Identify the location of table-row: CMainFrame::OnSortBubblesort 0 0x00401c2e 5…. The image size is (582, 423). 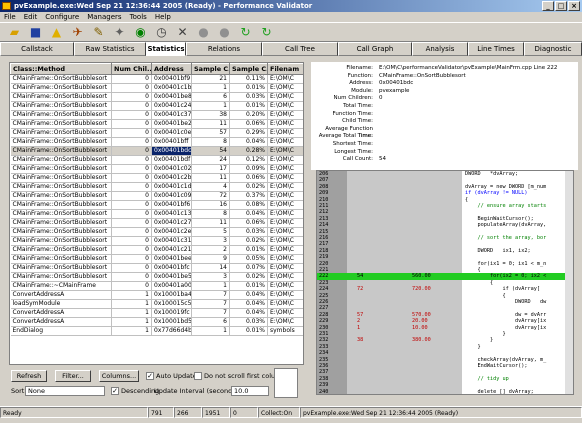
(156, 232).